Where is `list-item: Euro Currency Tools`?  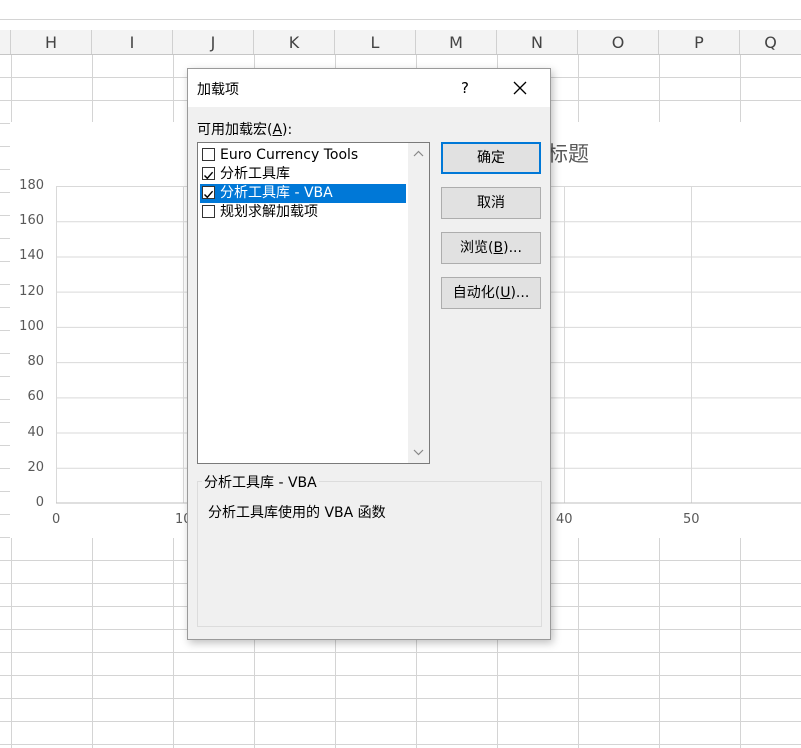
list-item: Euro Currency Tools is located at coordinates (303, 155).